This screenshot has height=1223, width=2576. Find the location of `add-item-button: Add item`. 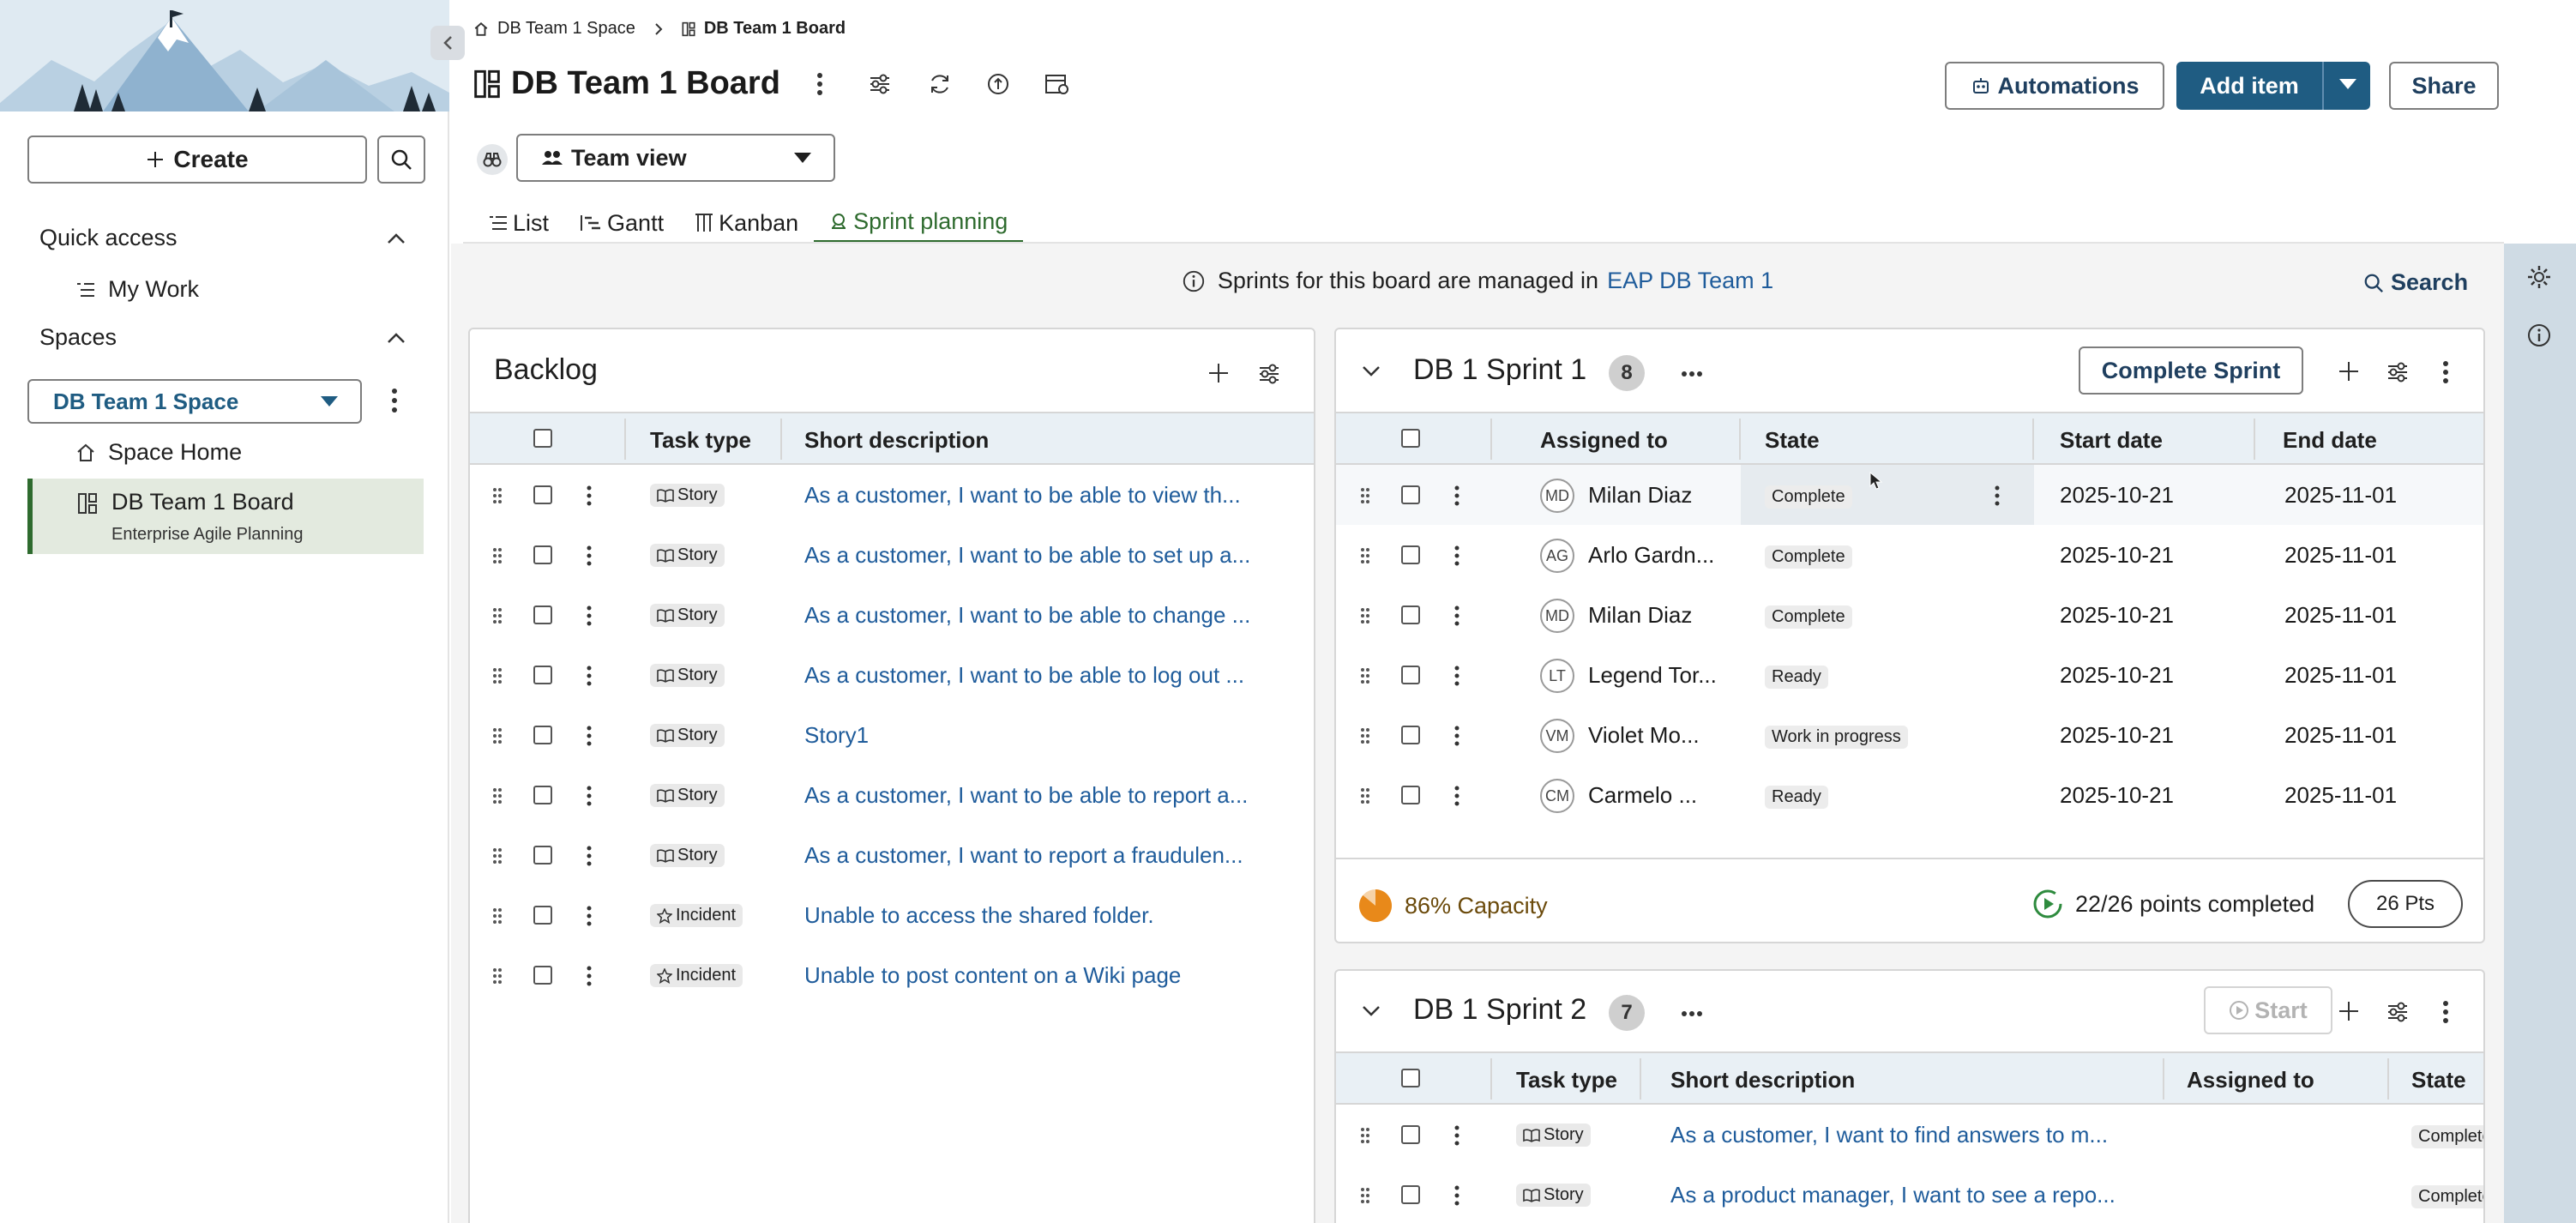

add-item-button: Add item is located at coordinates (2273, 86).